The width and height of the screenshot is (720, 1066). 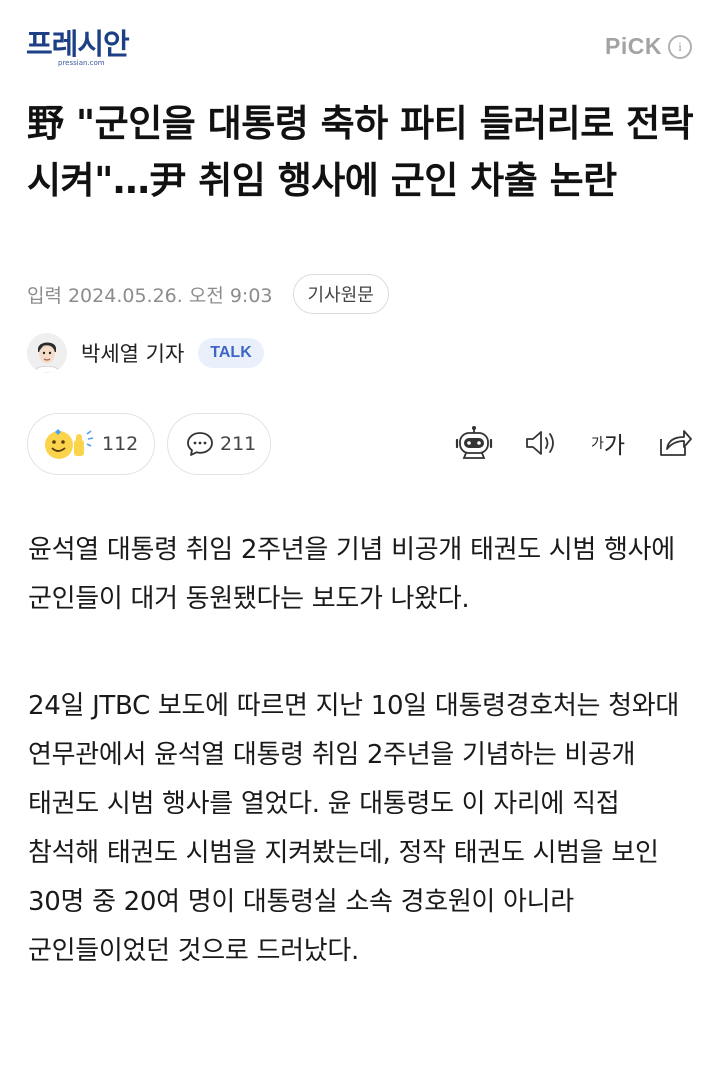 I want to click on logo-text: 프레시안, so click(x=78, y=44).